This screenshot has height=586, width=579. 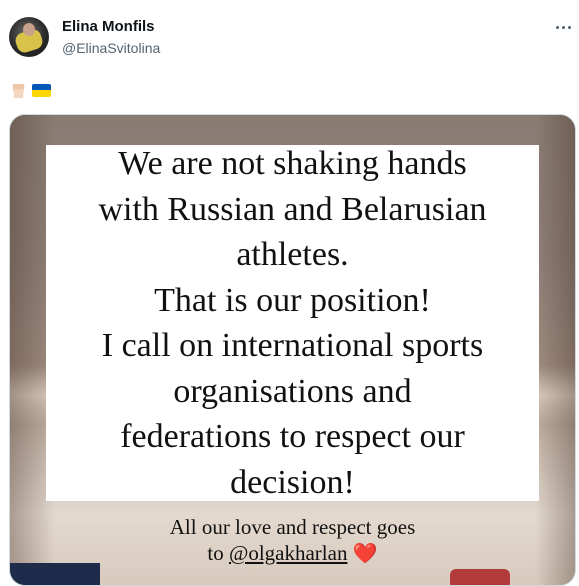 I want to click on author-avatar, so click(x=29, y=37).